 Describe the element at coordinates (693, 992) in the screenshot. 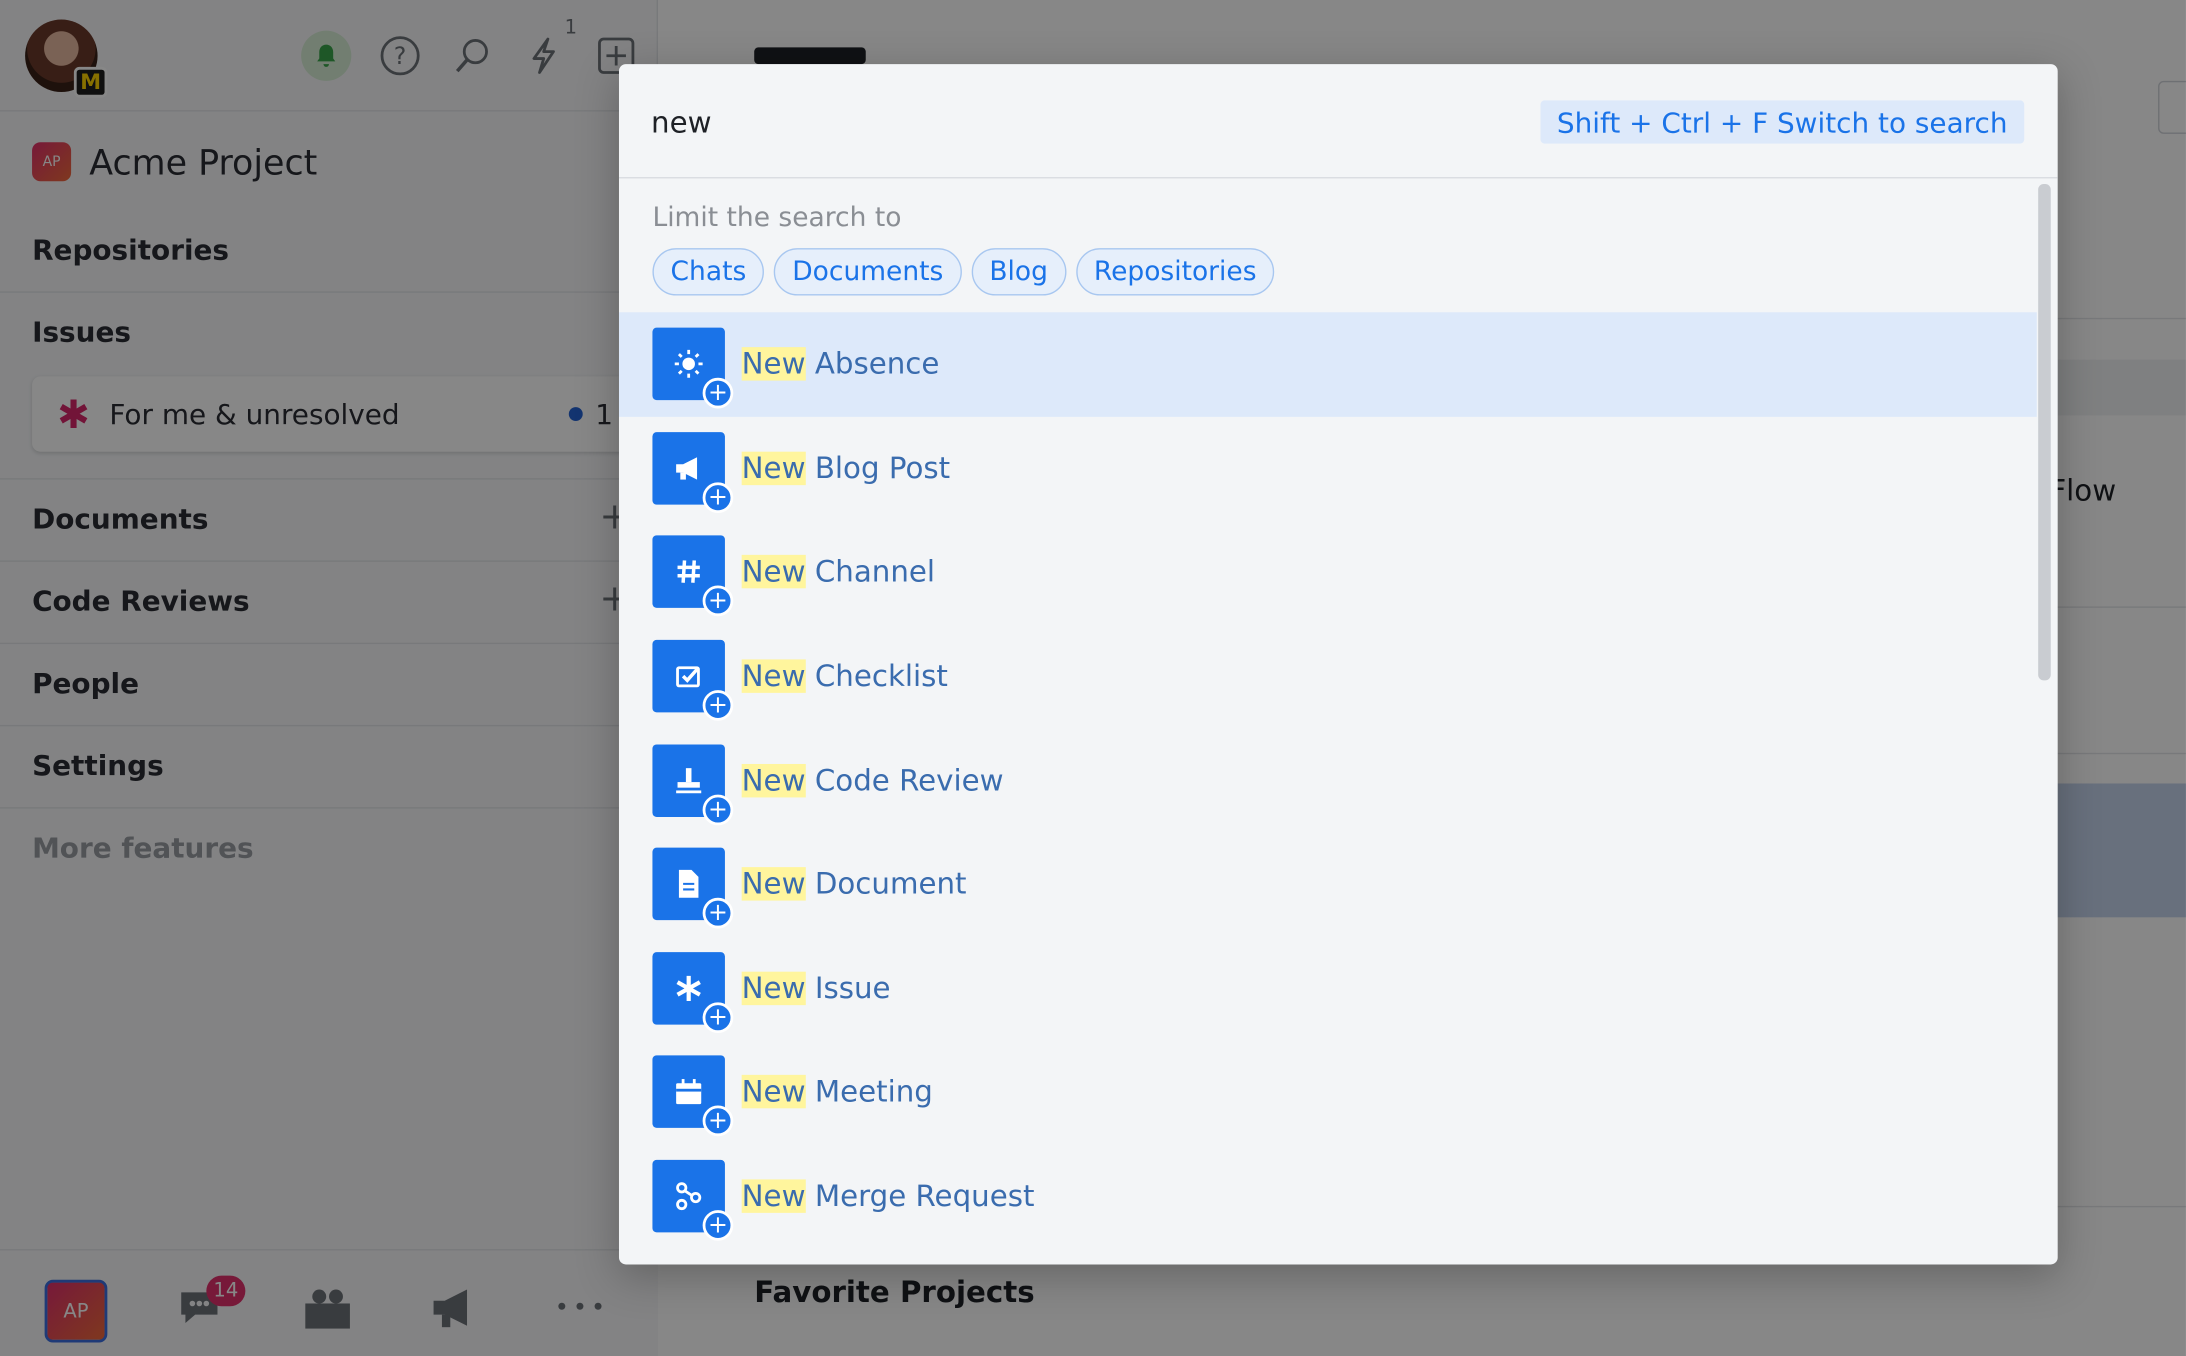

I see `asterisk-icon: +` at that location.